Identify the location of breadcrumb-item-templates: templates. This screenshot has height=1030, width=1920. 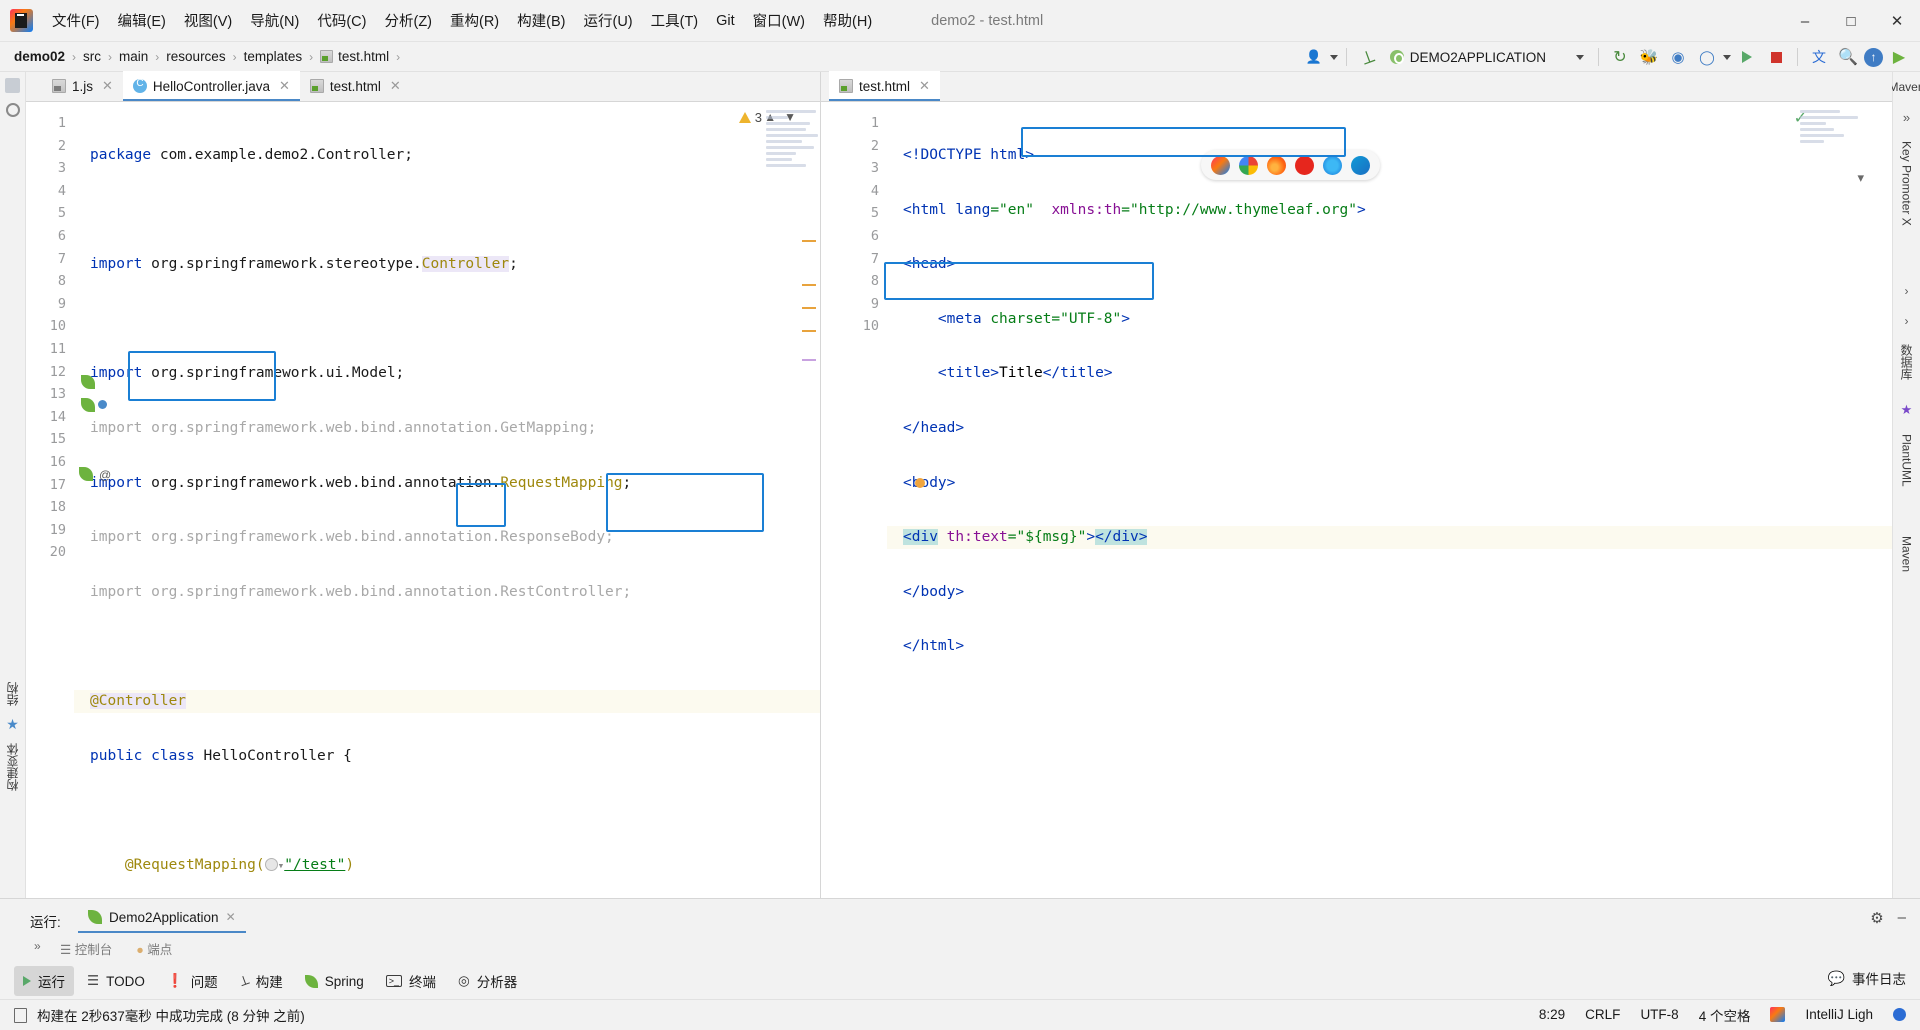
(273, 56).